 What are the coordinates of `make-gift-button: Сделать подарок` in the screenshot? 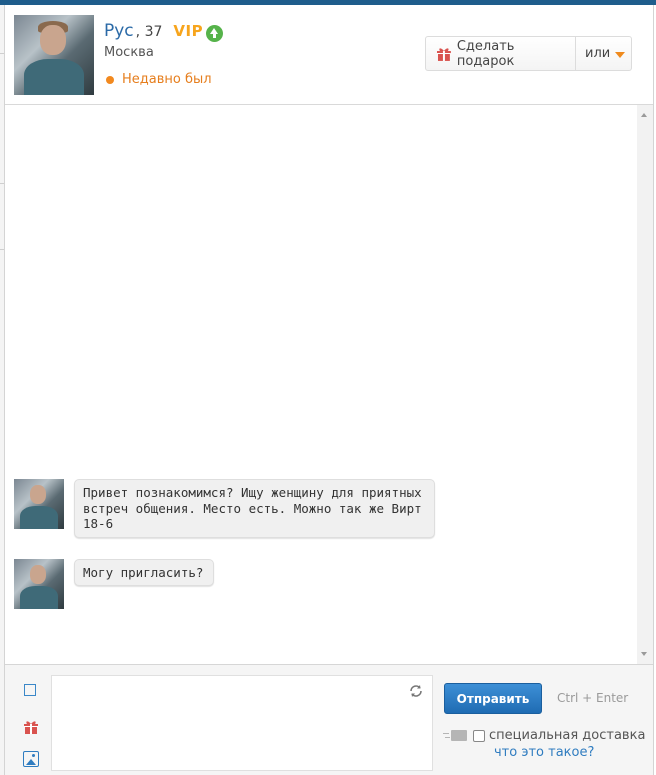 It's located at (501, 53).